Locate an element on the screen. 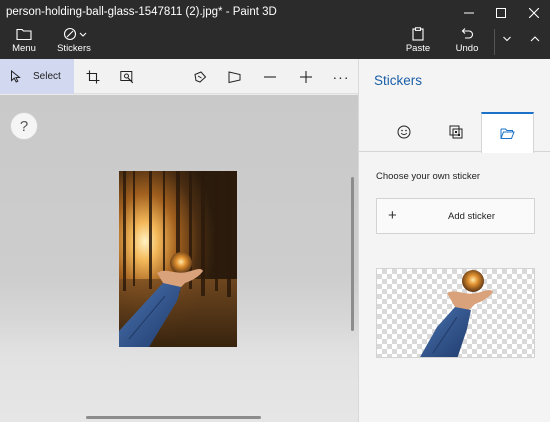 The height and width of the screenshot is (422, 550). stickers-ribbon-button: Stickers is located at coordinates (74, 42).